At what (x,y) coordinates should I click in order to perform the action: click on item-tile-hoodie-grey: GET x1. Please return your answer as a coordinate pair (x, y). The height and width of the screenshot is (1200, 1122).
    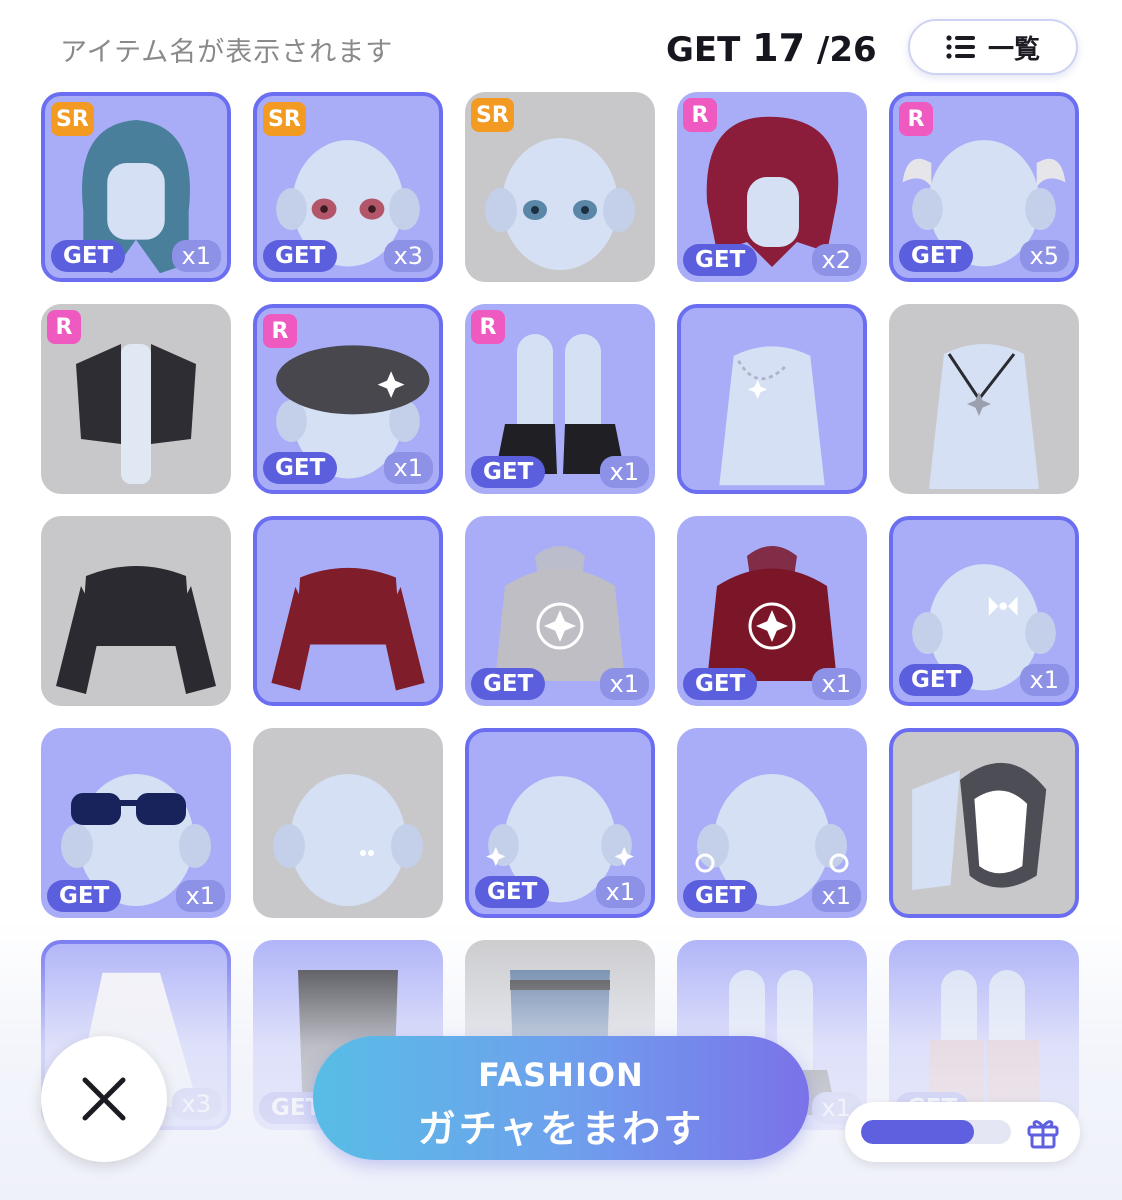
    Looking at the image, I should click on (560, 611).